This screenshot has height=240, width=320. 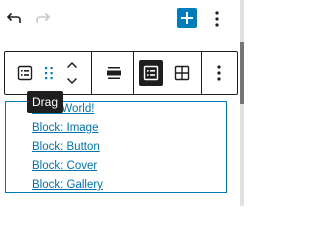 I want to click on align-wide-icon, so click(x=114, y=73).